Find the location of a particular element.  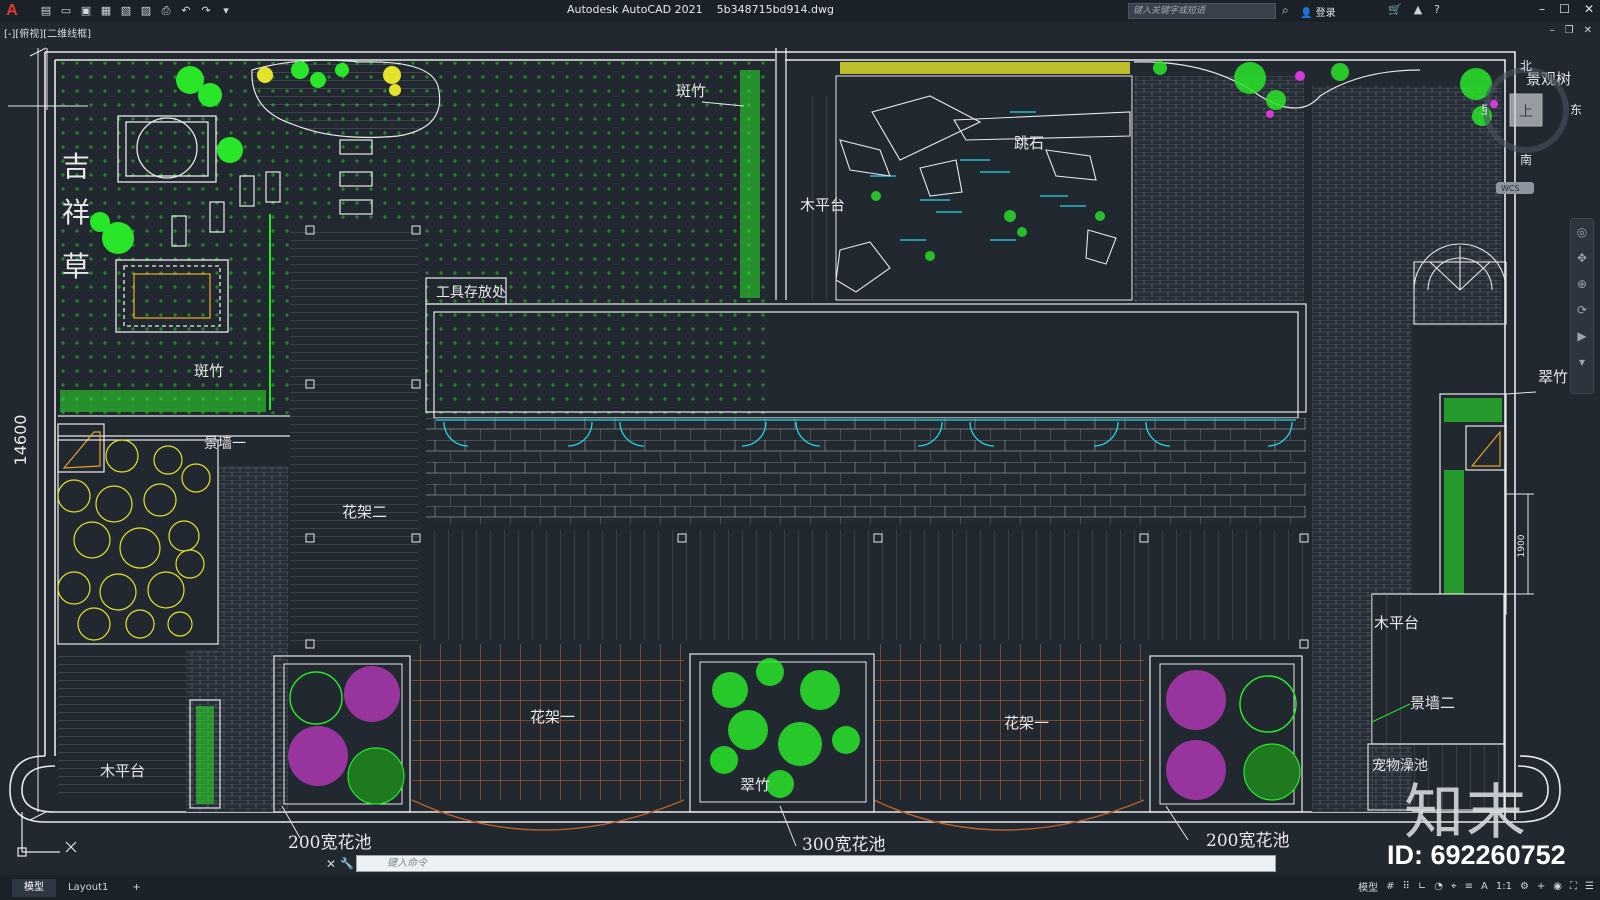

viewcube-top-face: 上 is located at coordinates (1526, 112).